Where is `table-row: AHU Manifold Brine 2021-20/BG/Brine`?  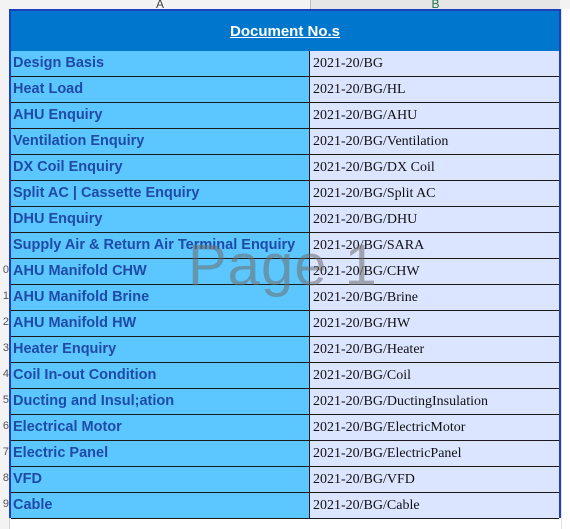 table-row: AHU Manifold Brine 2021-20/BG/Brine is located at coordinates (285, 298).